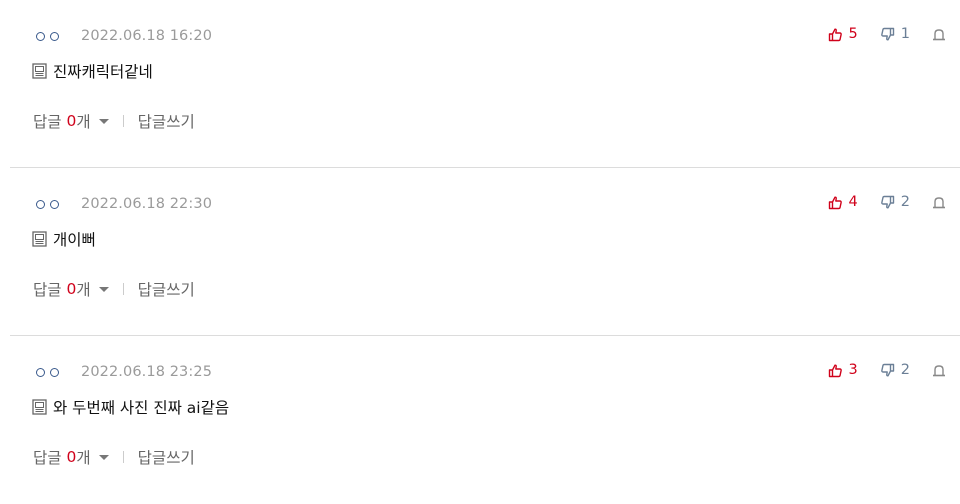  I want to click on comment-meta: 2022.06.18 23:25, so click(124, 372).